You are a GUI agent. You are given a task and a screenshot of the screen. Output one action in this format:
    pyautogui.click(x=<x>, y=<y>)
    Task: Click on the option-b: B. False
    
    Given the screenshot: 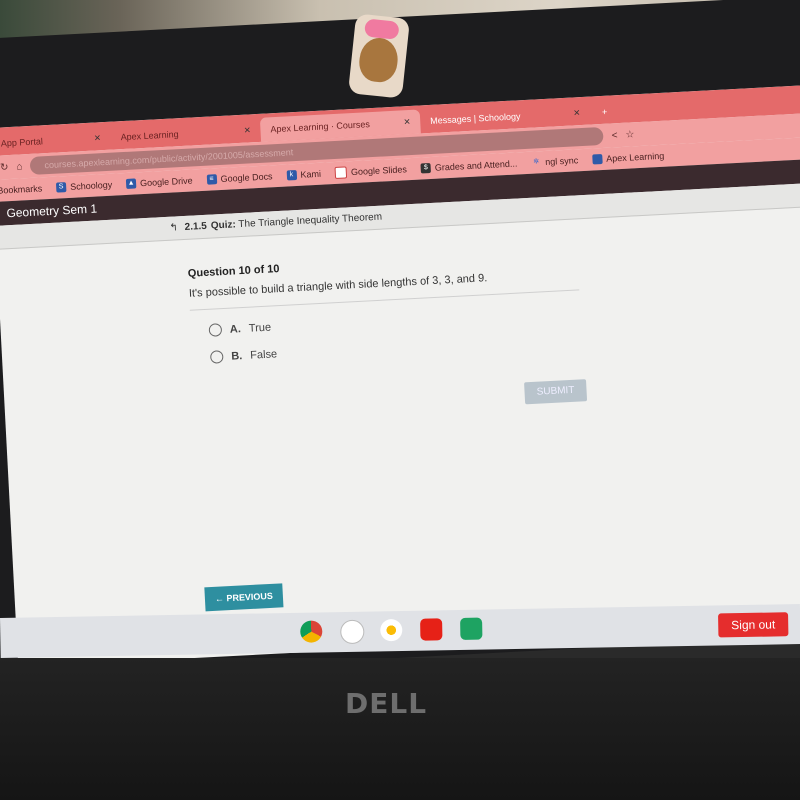 What is the action you would take?
    pyautogui.click(x=395, y=347)
    